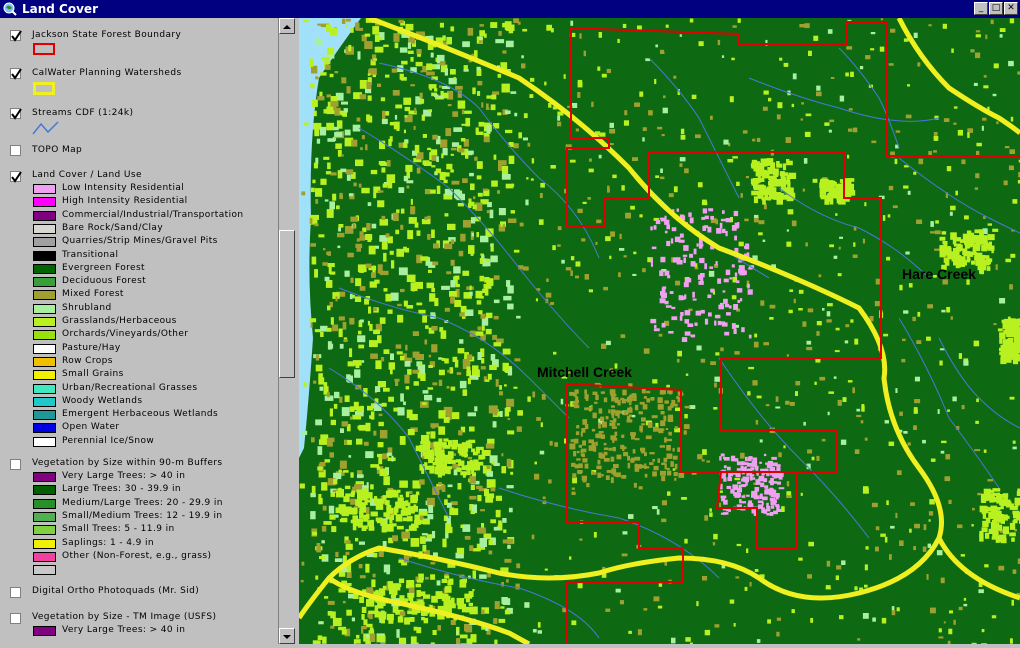  I want to click on legend-class-label: Small Grains, so click(93, 374).